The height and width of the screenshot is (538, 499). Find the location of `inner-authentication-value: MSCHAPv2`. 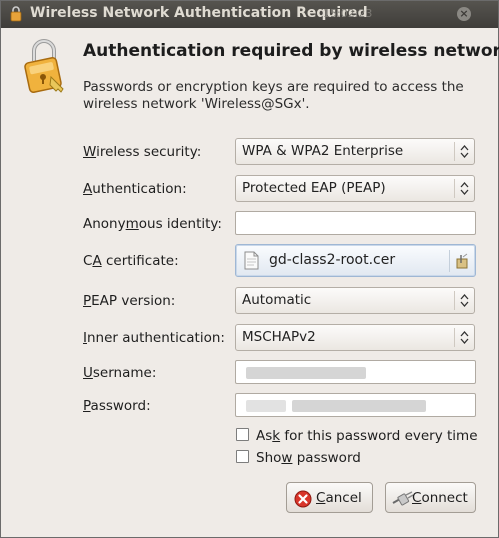

inner-authentication-value: MSCHAPv2 is located at coordinates (279, 337).